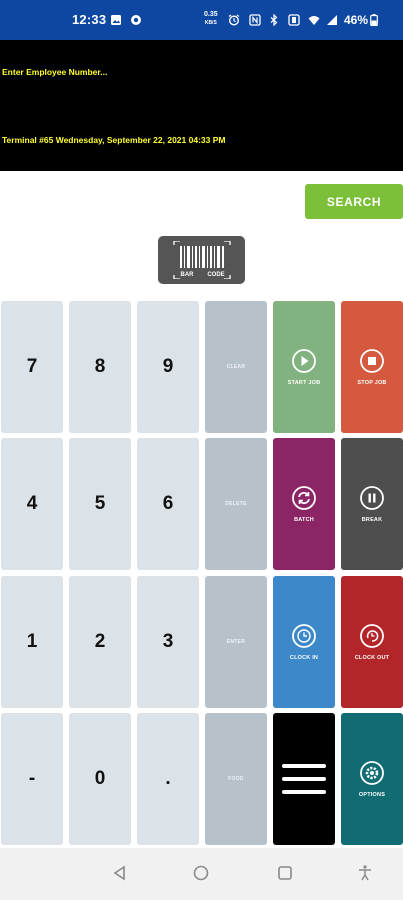 This screenshot has height=900, width=403. I want to click on key-8: 8, so click(100, 367).